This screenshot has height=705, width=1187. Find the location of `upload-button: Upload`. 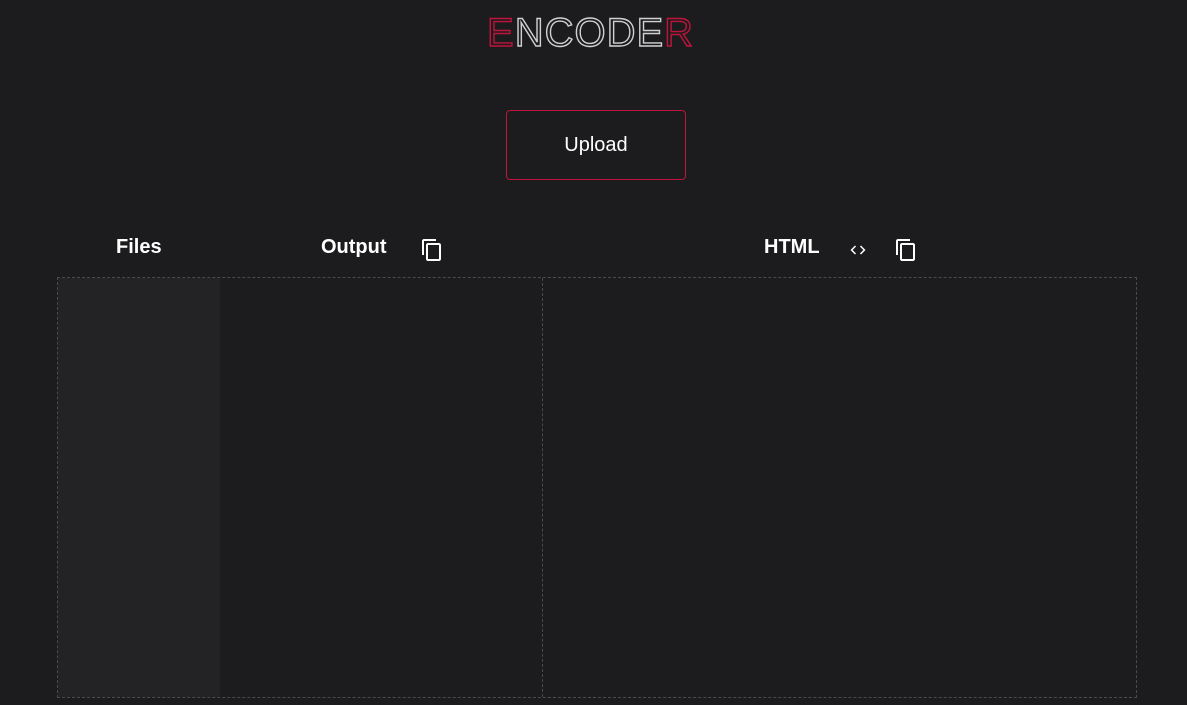

upload-button: Upload is located at coordinates (596, 145).